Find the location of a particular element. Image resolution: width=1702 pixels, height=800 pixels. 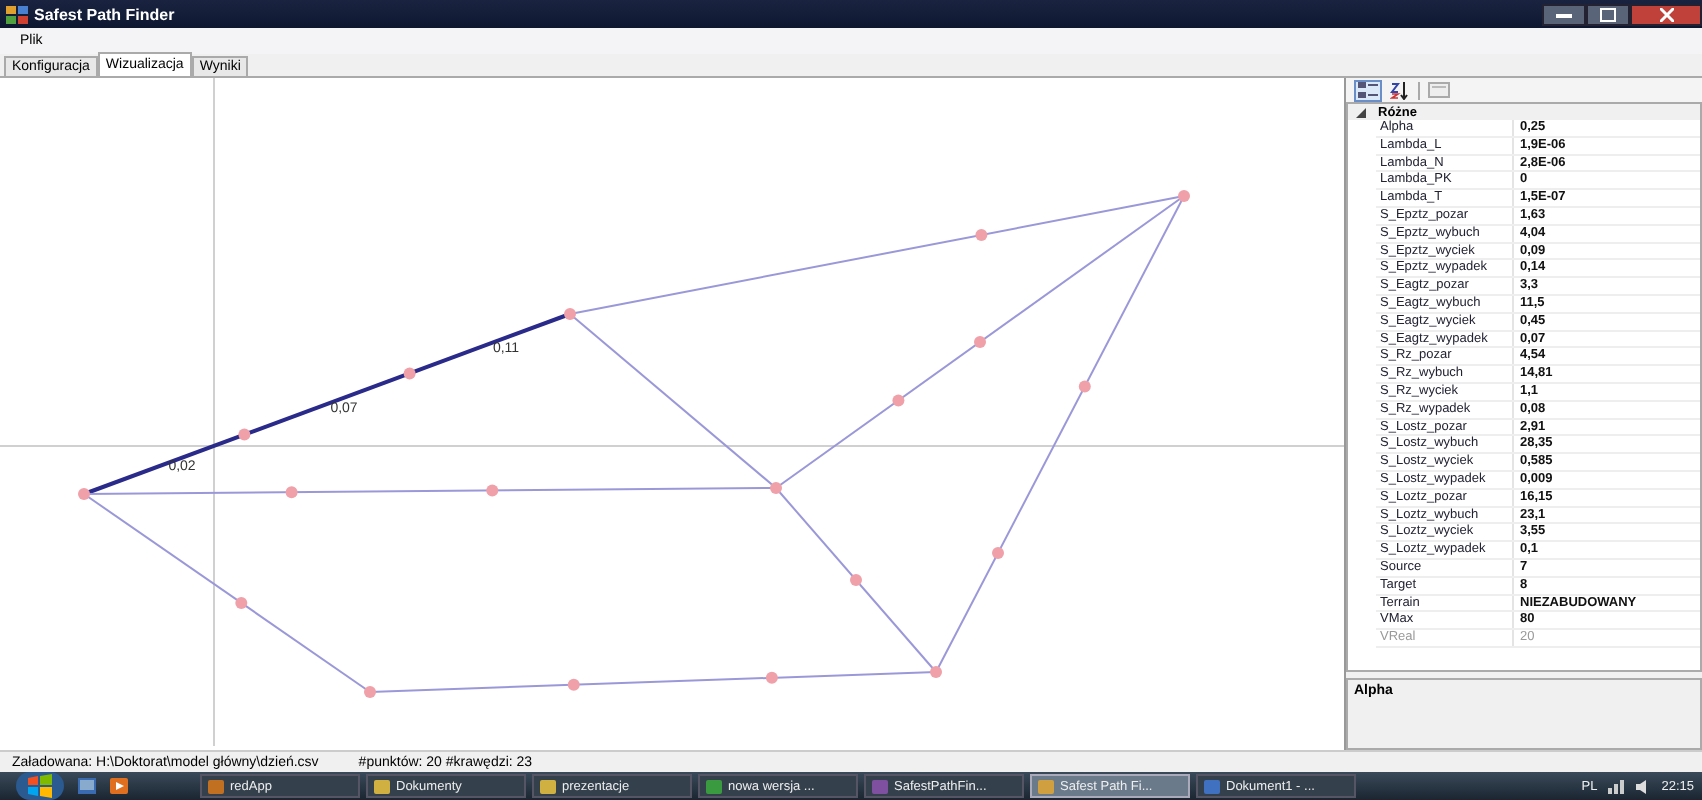

sort-alphabetical-button is located at coordinates (1400, 90).